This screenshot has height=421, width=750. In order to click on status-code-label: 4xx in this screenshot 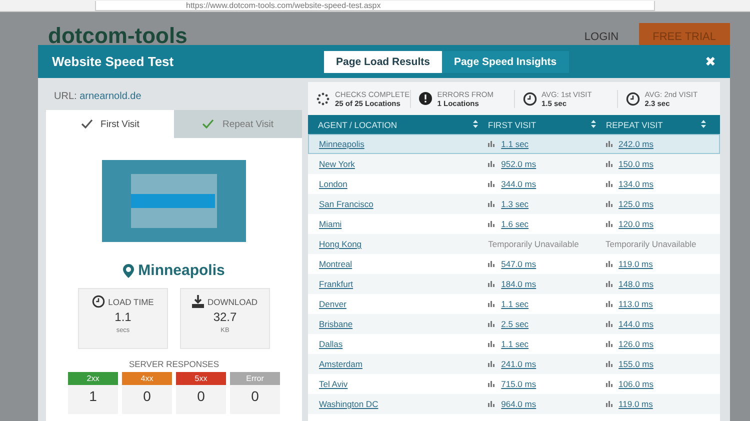, I will do `click(147, 378)`.